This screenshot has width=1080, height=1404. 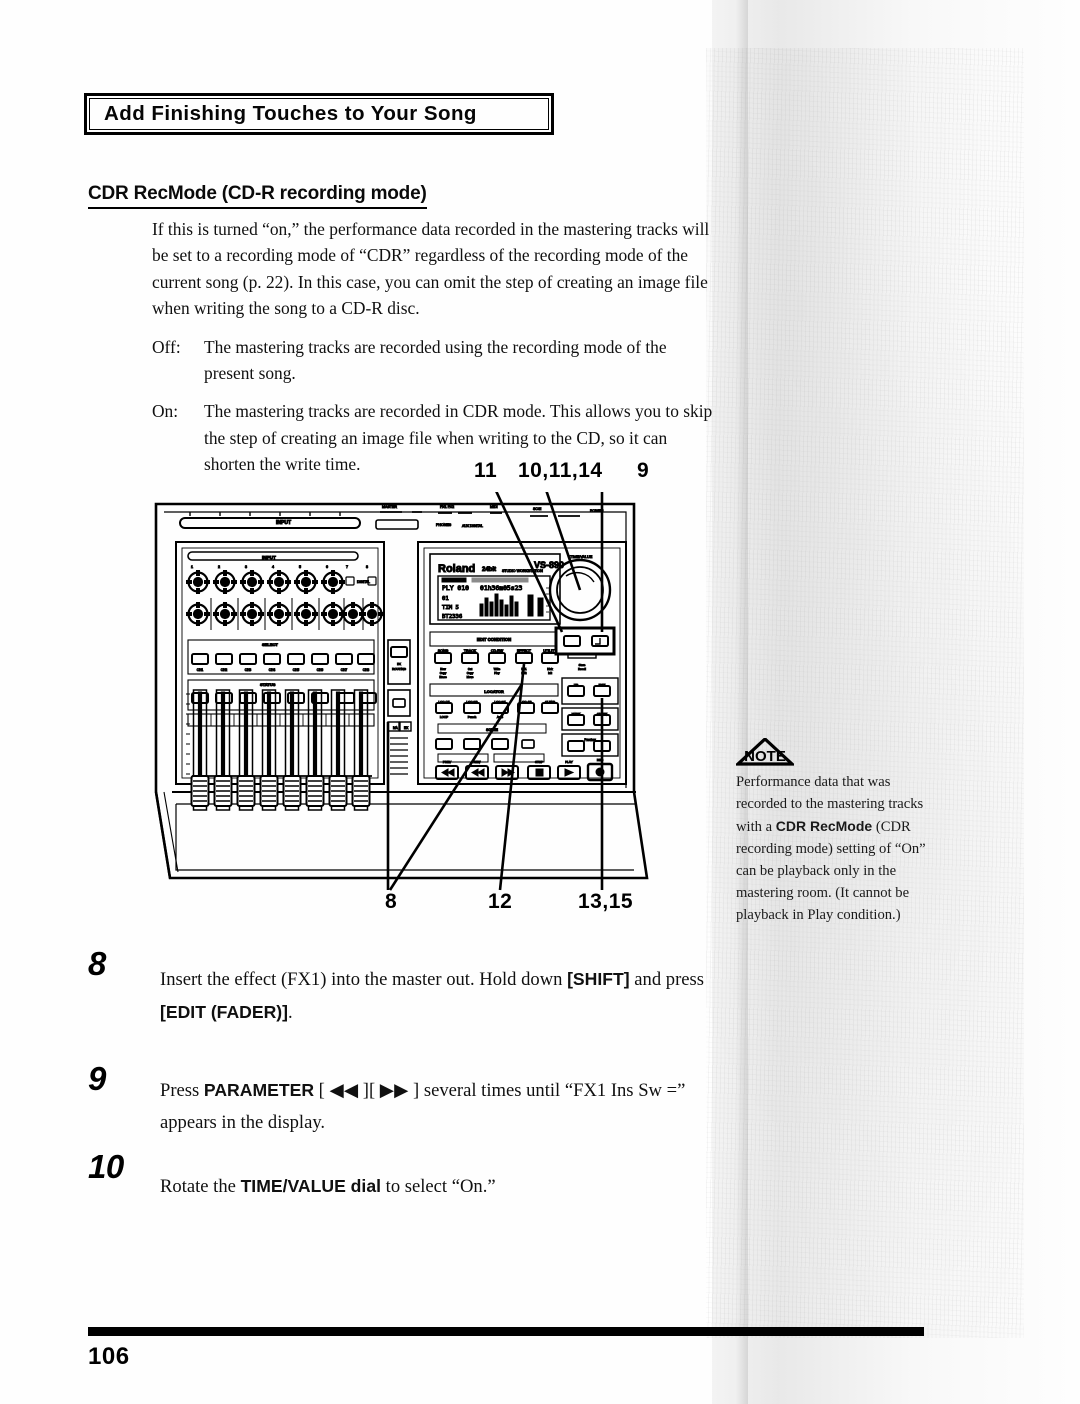 I want to click on note-warning-icon: NOTE, so click(x=765, y=752).